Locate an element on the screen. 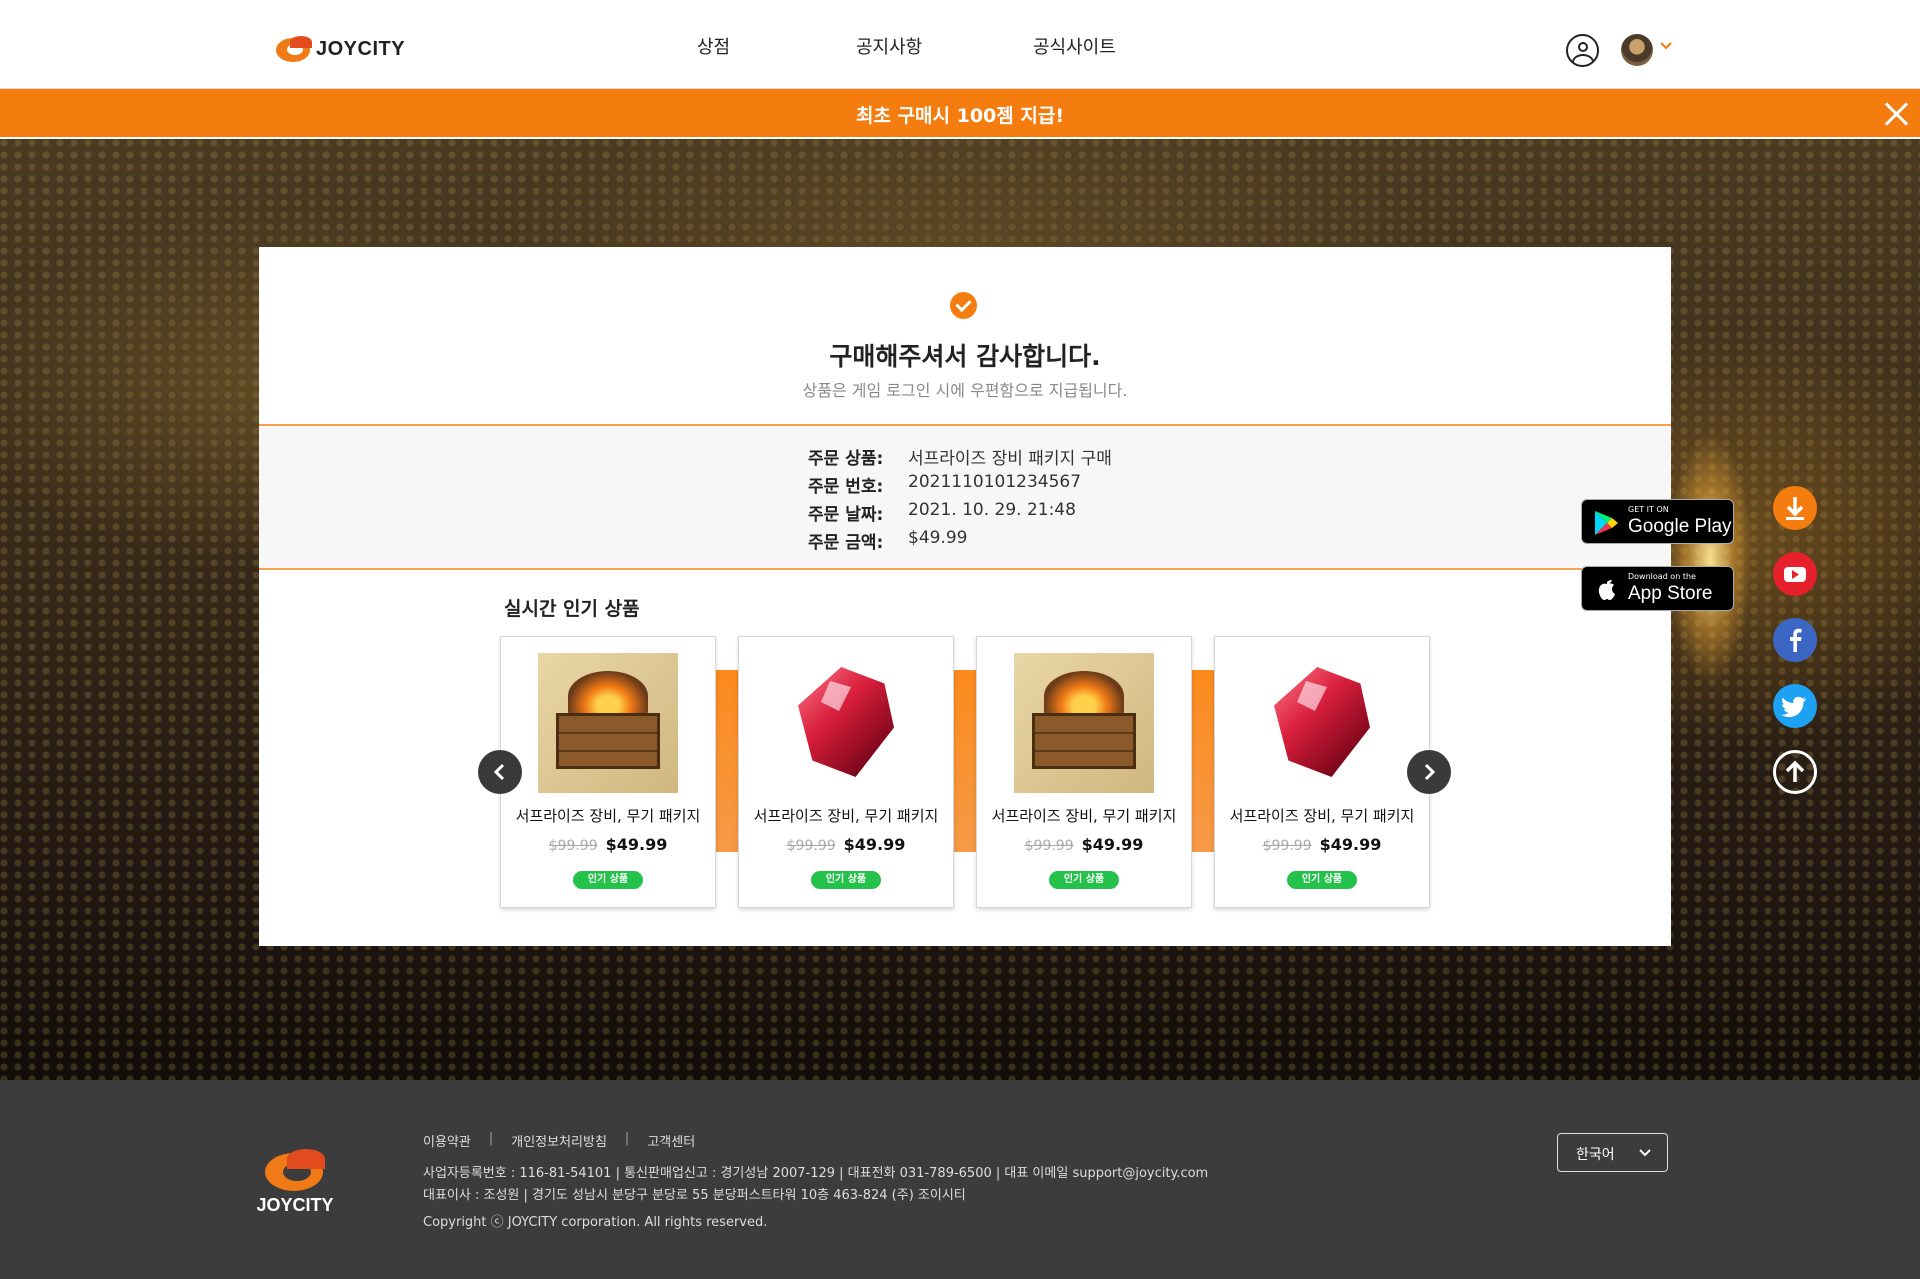 The width and height of the screenshot is (1920, 1279). order-label: 주문 날짜: is located at coordinates (846, 515).